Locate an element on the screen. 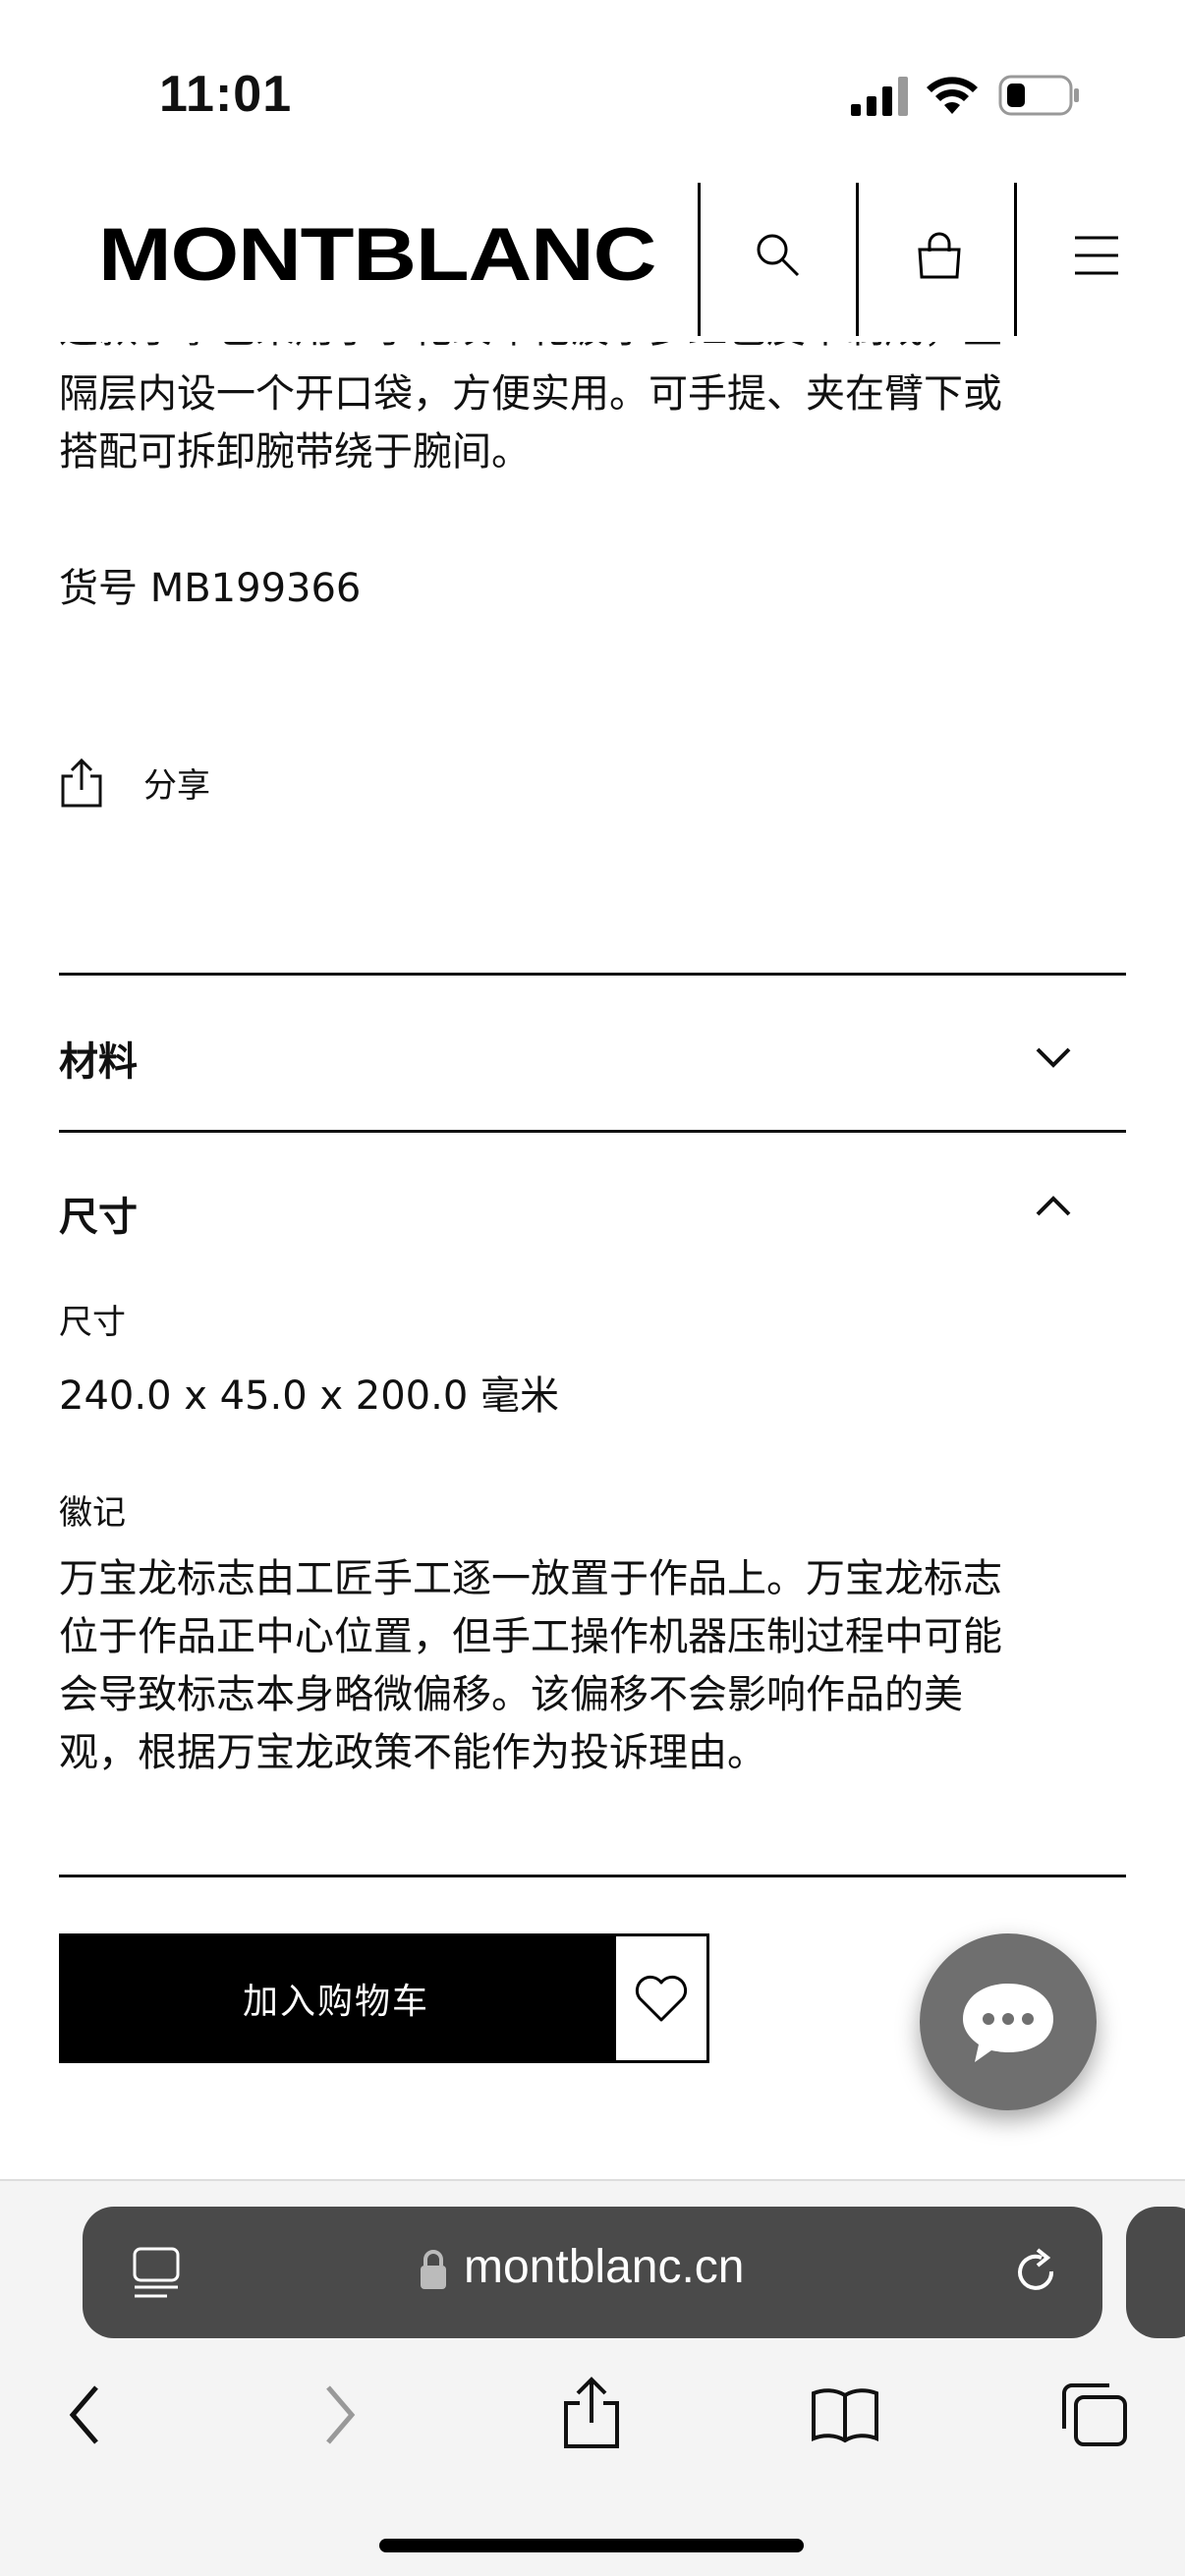  cellular-signal-icon is located at coordinates (880, 96).